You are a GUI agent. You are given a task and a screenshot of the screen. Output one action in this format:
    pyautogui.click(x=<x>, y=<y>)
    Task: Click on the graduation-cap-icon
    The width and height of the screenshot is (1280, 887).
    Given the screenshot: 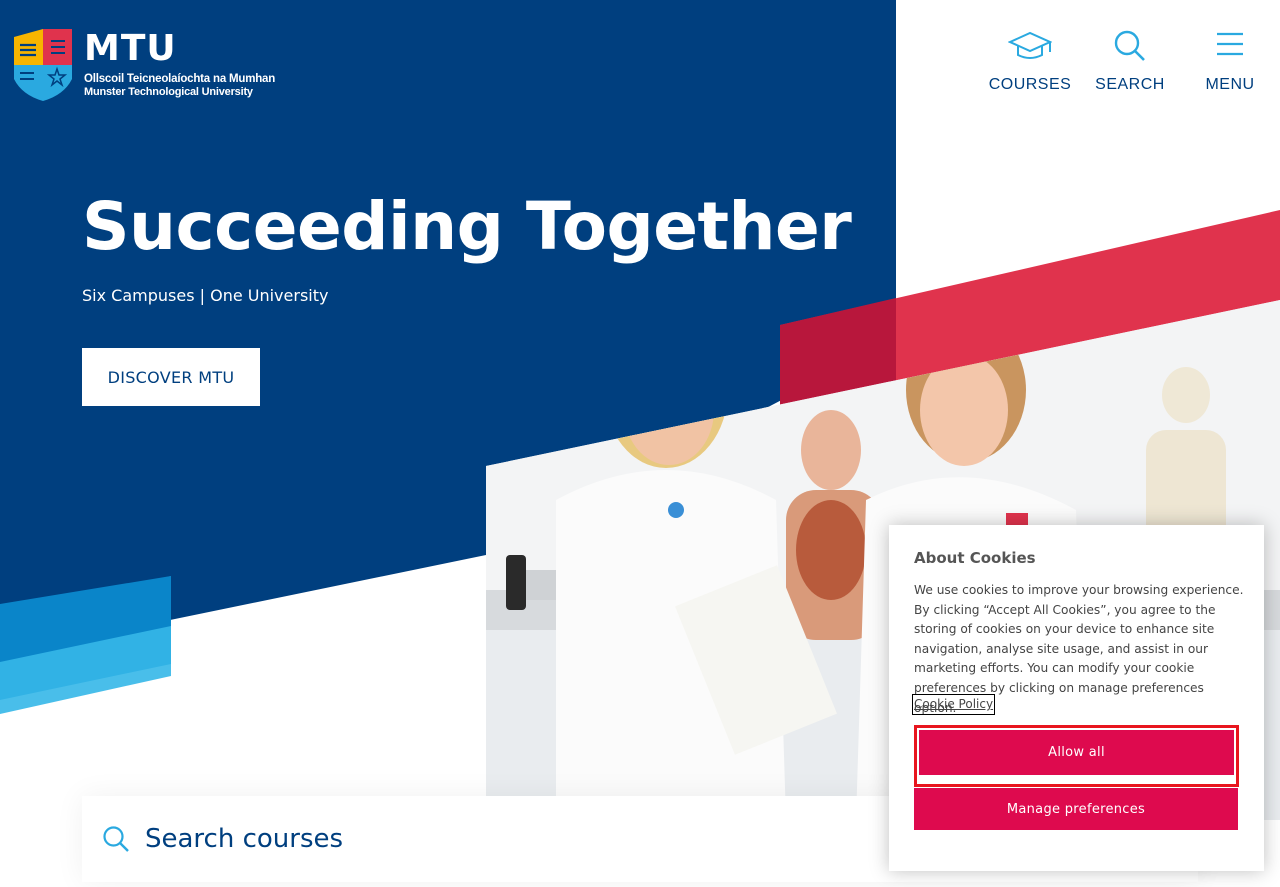 What is the action you would take?
    pyautogui.click(x=1030, y=45)
    